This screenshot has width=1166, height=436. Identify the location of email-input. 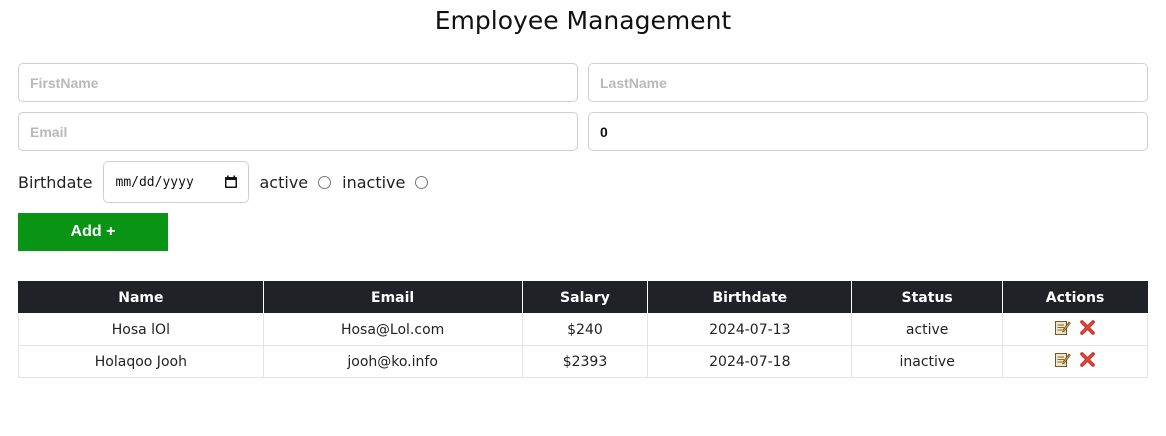
(298, 131).